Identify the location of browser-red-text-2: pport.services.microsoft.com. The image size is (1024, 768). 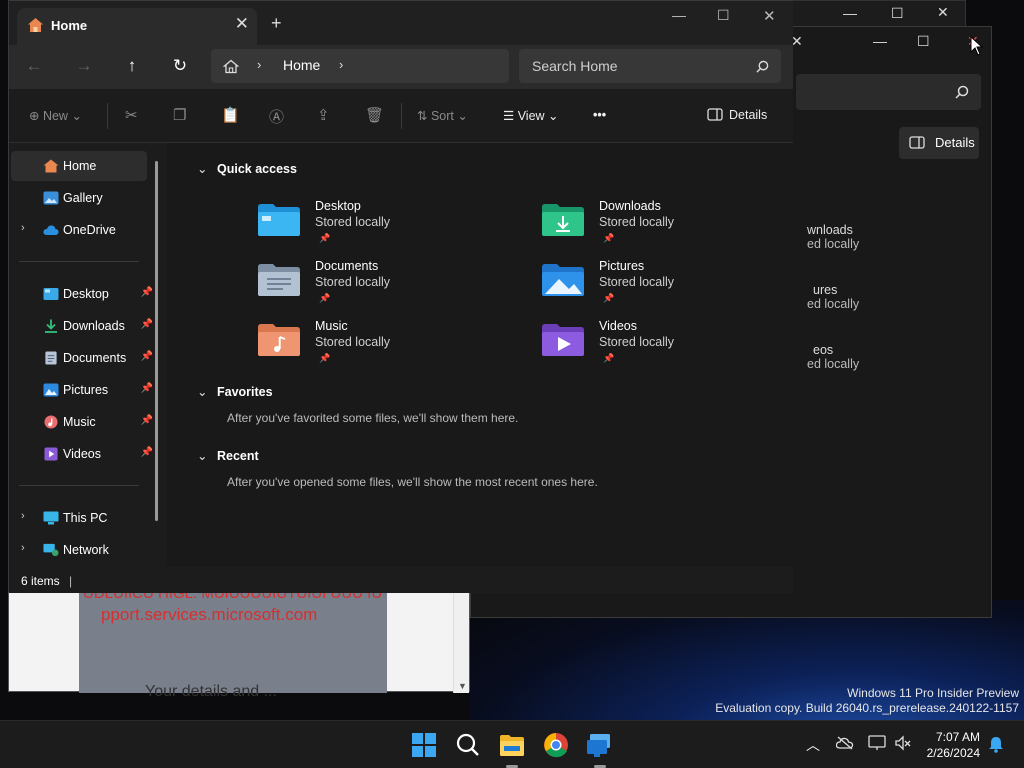
(209, 614).